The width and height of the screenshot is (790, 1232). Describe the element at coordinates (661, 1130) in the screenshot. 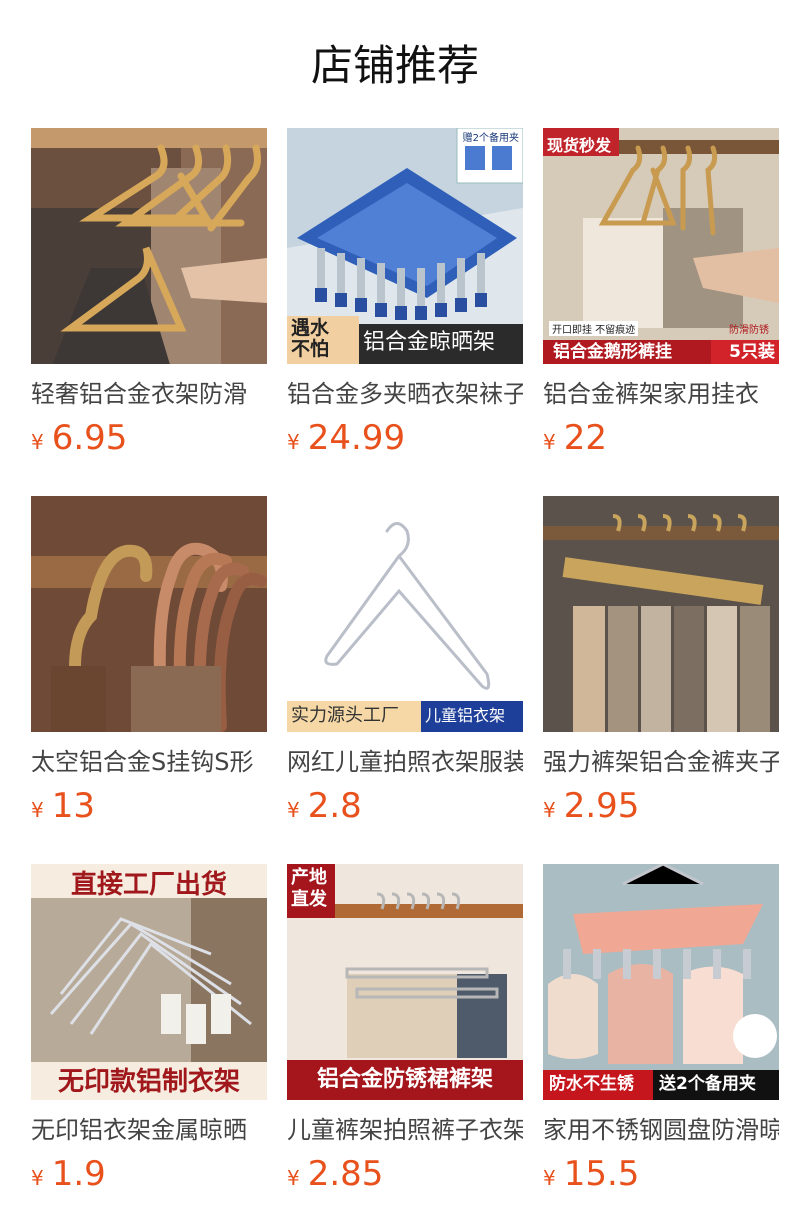

I see `product-name: 家用不锈钢圆盘防滑晾` at that location.